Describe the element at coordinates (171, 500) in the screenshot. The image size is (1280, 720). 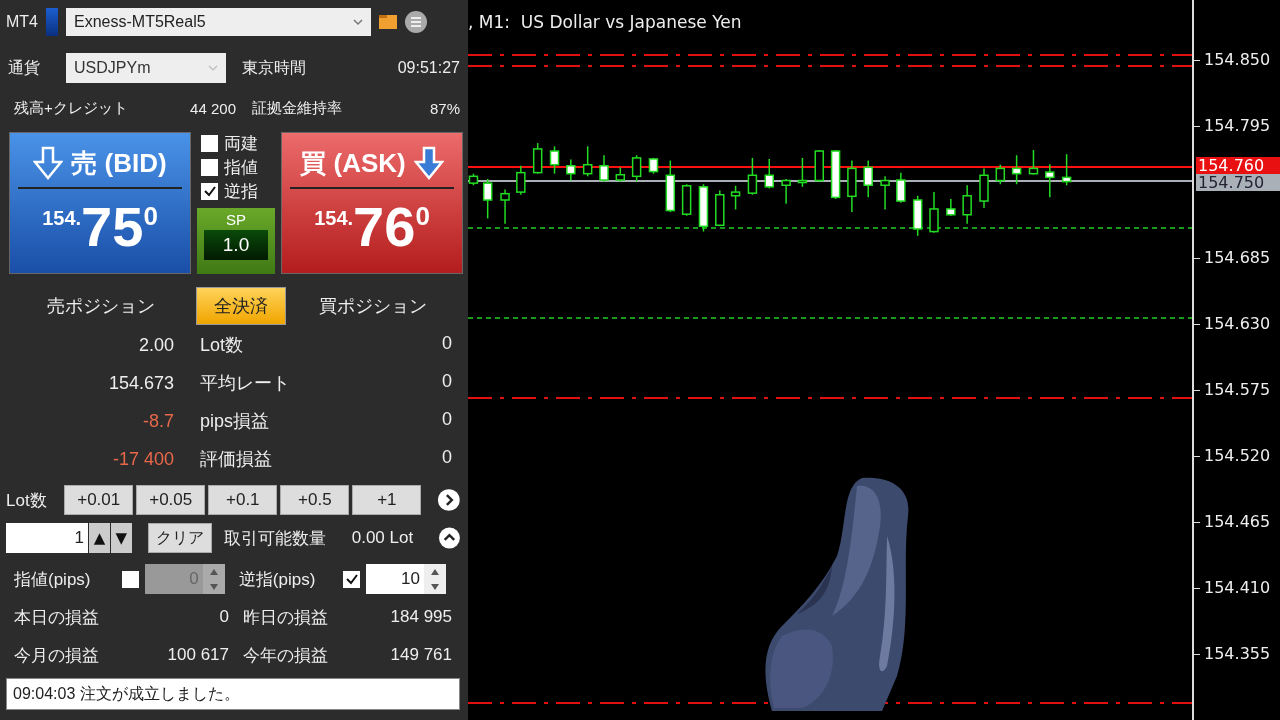
I see `lot-increment-button: +0.05` at that location.